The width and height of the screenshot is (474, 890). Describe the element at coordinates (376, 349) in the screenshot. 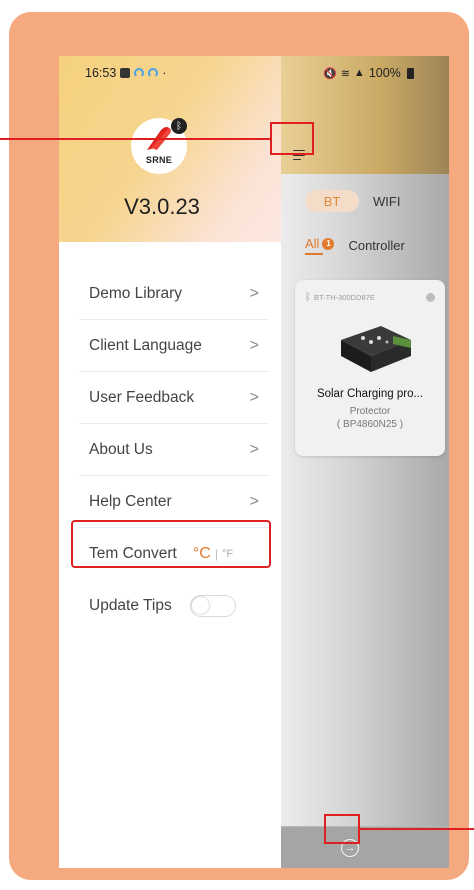

I see `charge-controller-image` at that location.